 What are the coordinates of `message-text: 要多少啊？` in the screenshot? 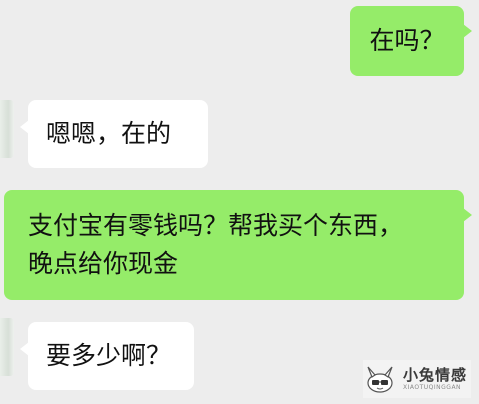 It's located at (109, 355).